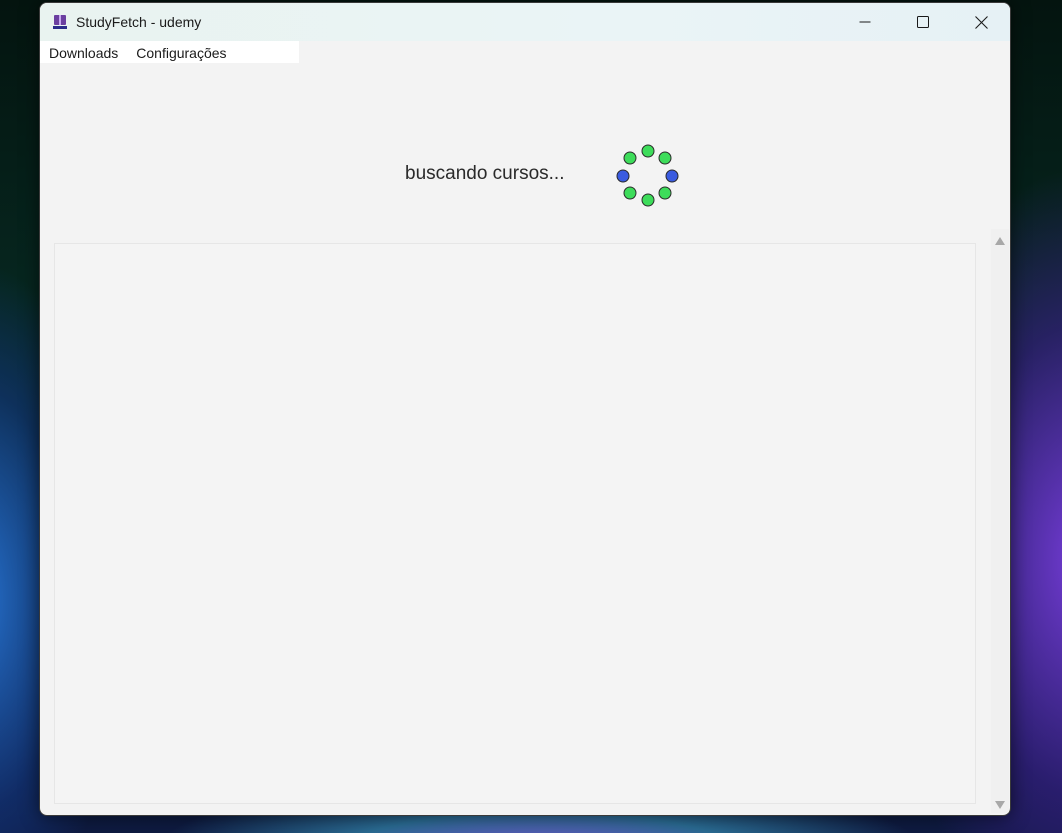  Describe the element at coordinates (1000, 521) in the screenshot. I see `vertical-scrollbar` at that location.